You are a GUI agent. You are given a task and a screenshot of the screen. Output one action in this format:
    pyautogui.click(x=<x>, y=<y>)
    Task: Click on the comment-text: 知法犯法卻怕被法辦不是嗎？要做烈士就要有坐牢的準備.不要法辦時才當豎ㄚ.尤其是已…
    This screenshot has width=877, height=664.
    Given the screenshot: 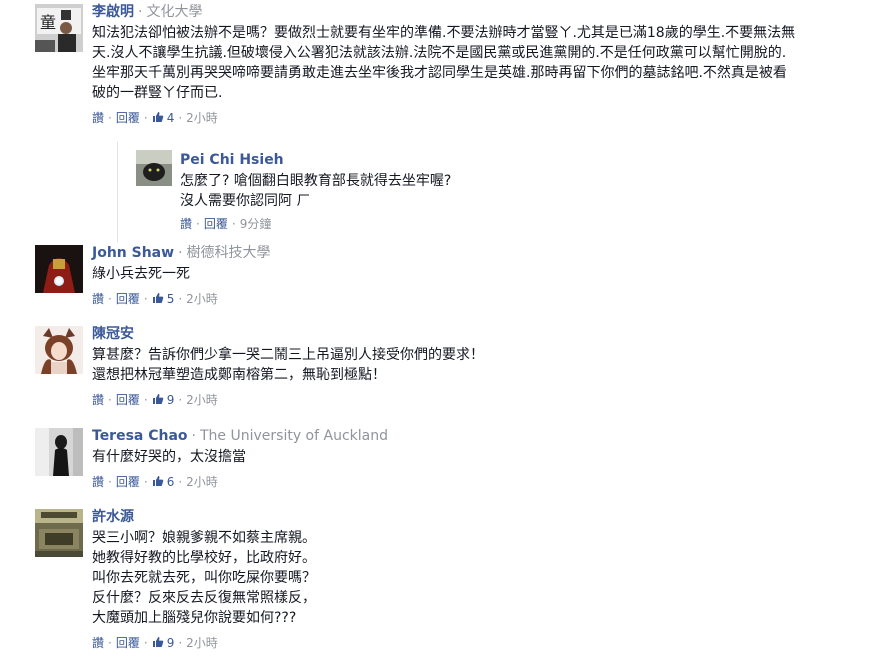 What is the action you would take?
    pyautogui.click(x=484, y=63)
    